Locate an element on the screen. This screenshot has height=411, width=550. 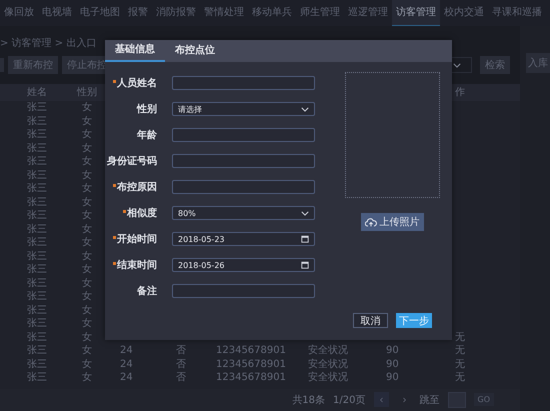
page-indicator: 1/20页 is located at coordinates (349, 400).